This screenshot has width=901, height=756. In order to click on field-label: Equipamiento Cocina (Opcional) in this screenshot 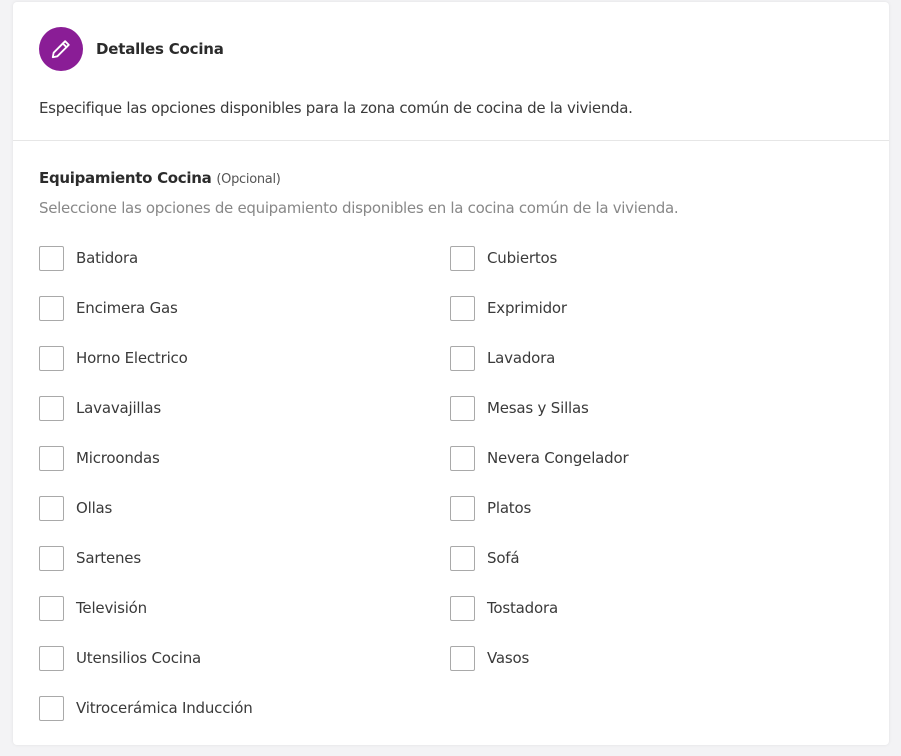, I will do `click(160, 178)`.